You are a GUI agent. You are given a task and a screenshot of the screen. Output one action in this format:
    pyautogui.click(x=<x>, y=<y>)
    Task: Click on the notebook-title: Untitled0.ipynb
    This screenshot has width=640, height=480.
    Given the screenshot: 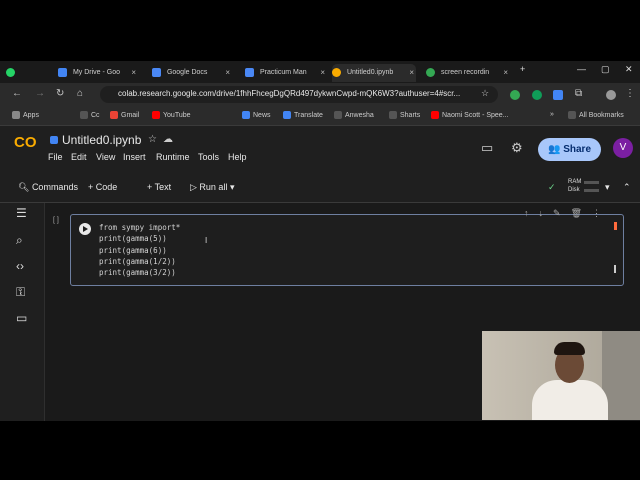 What is the action you would take?
    pyautogui.click(x=101, y=140)
    